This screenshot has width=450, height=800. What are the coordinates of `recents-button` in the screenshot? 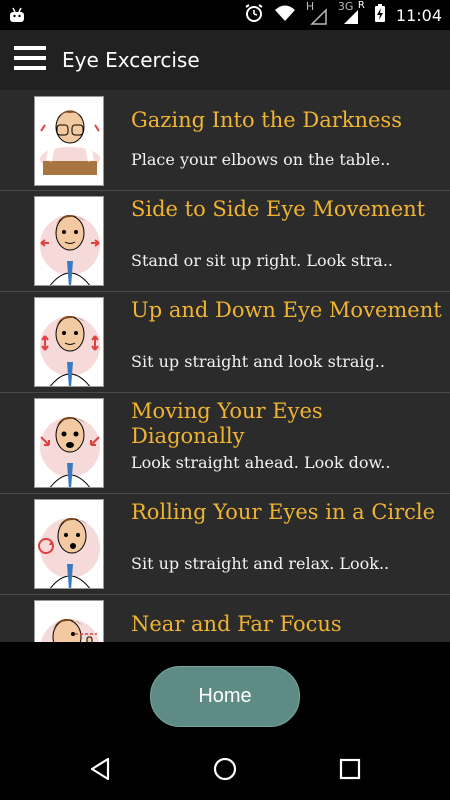 It's located at (350, 771).